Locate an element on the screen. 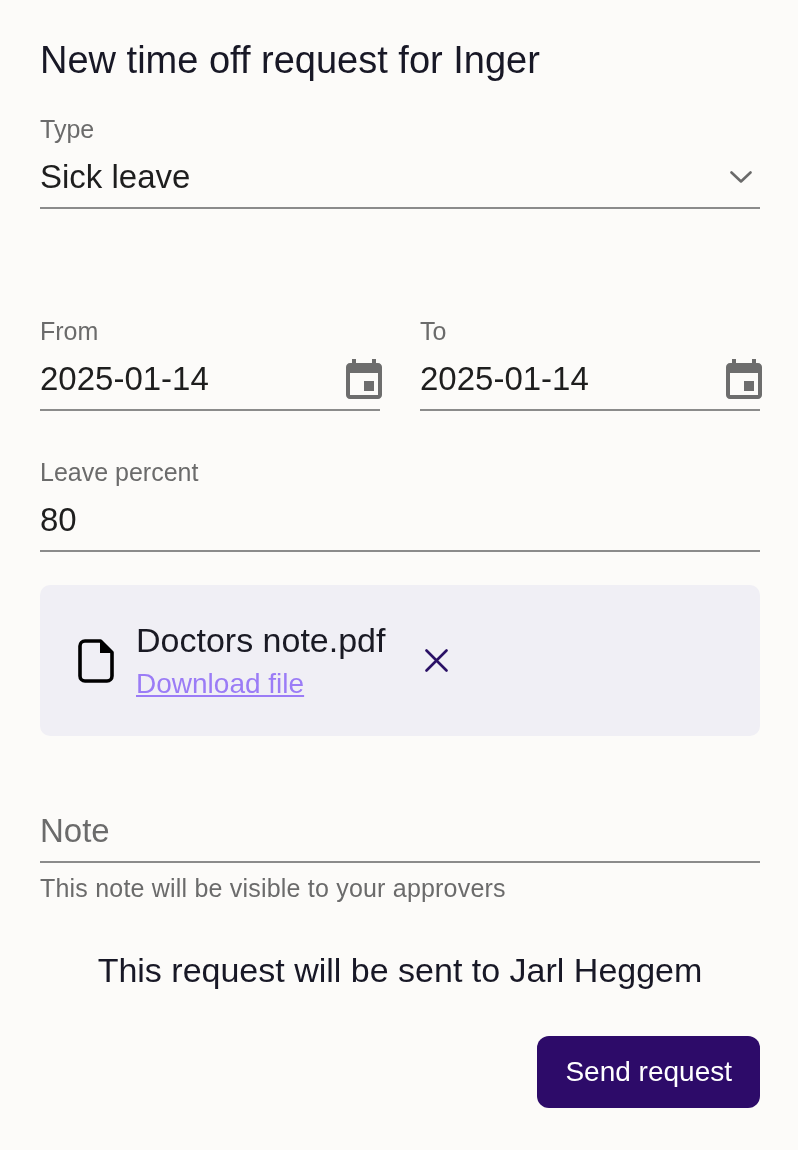 This screenshot has height=1150, width=798. file-name: Doctors note.pdf is located at coordinates (261, 640).